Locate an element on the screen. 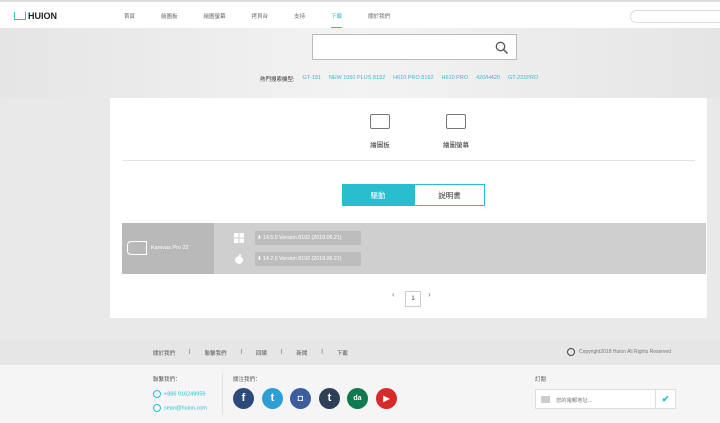 This screenshot has width=720, height=423. main-nav: 首頁 繪圖板 繪圖螢幕 拷貝台 支持 下載 關於我們 is located at coordinates (270, 20).